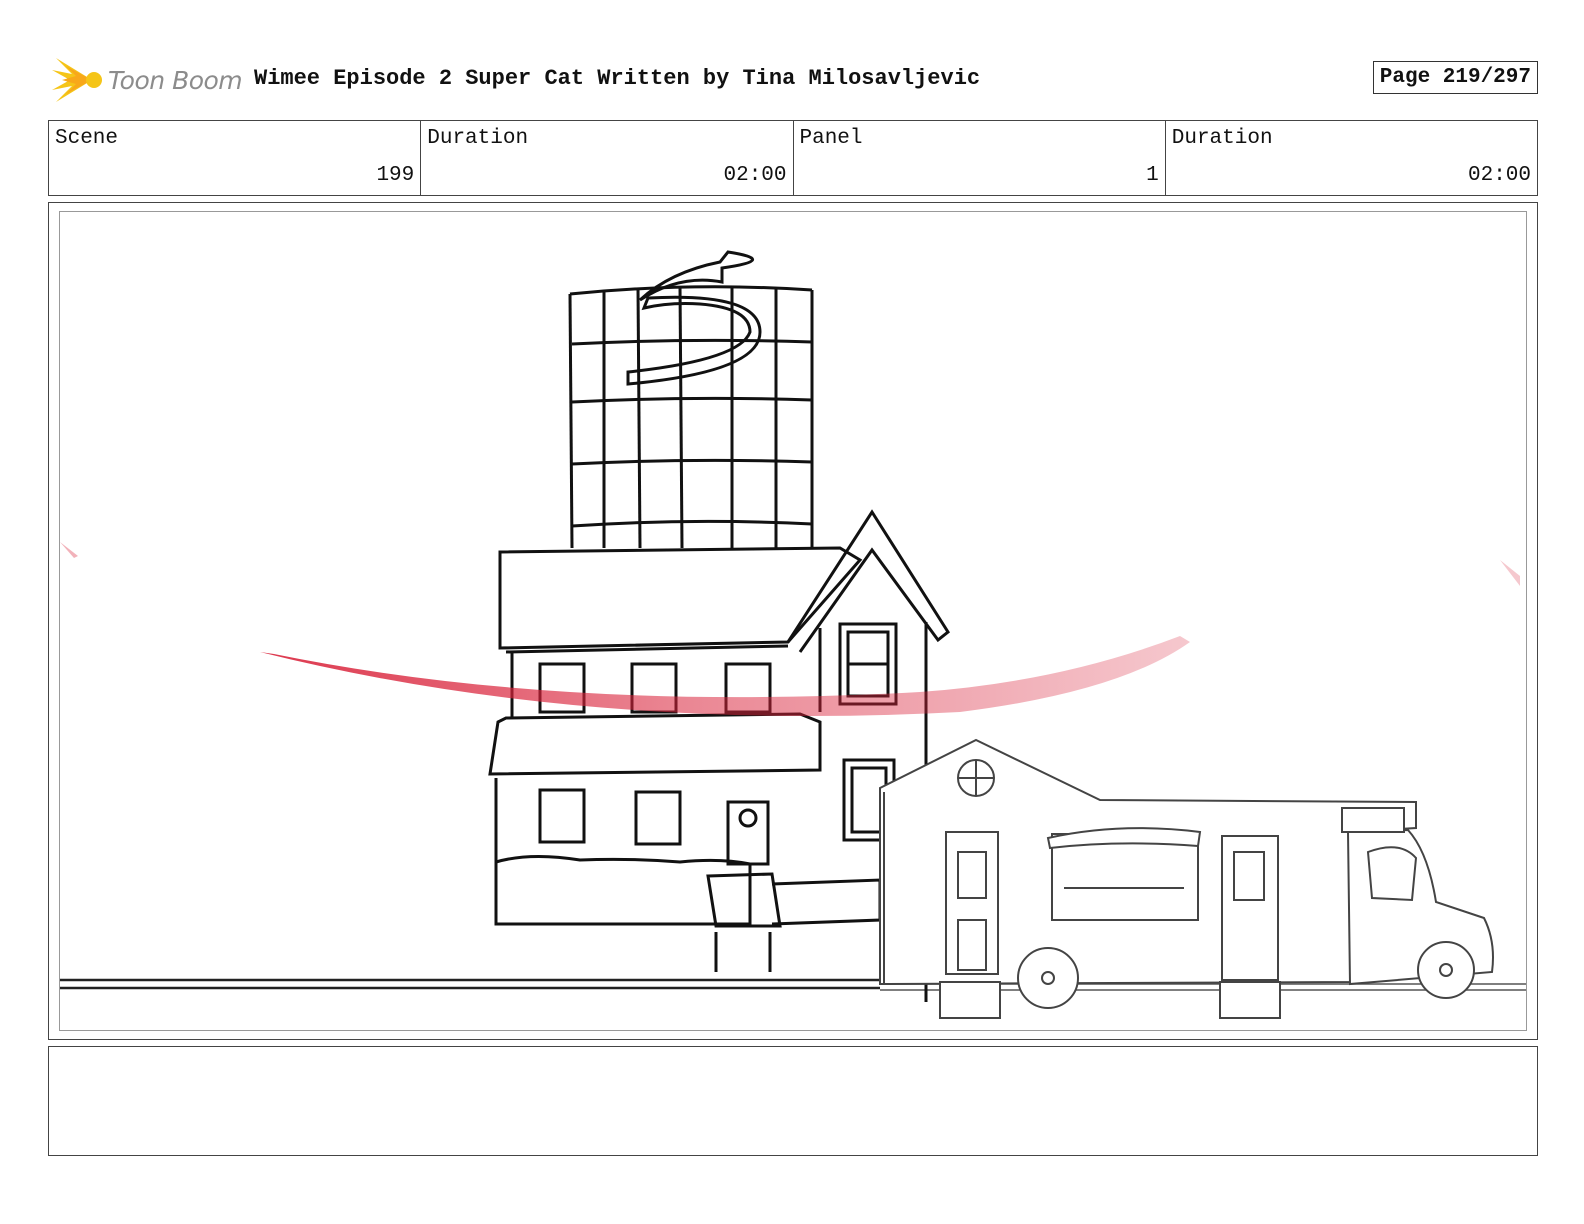  Describe the element at coordinates (1455, 77) in the screenshot. I see `page-number: Page 219/297` at that location.